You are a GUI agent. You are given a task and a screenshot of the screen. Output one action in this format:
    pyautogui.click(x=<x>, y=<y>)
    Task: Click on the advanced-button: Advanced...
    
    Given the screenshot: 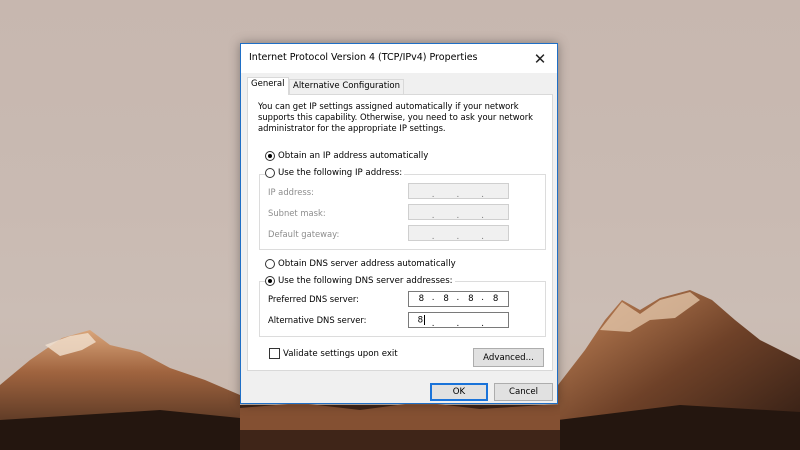 What is the action you would take?
    pyautogui.click(x=508, y=357)
    